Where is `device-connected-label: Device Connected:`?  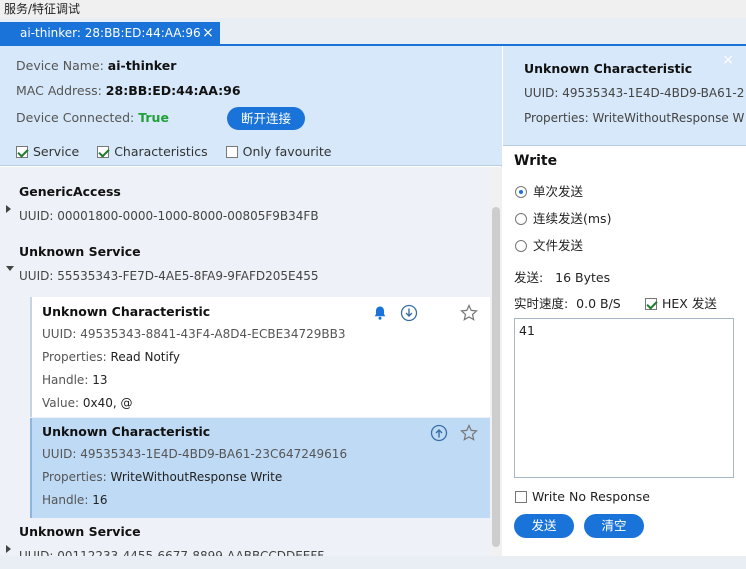 device-connected-label: Device Connected: is located at coordinates (75, 117).